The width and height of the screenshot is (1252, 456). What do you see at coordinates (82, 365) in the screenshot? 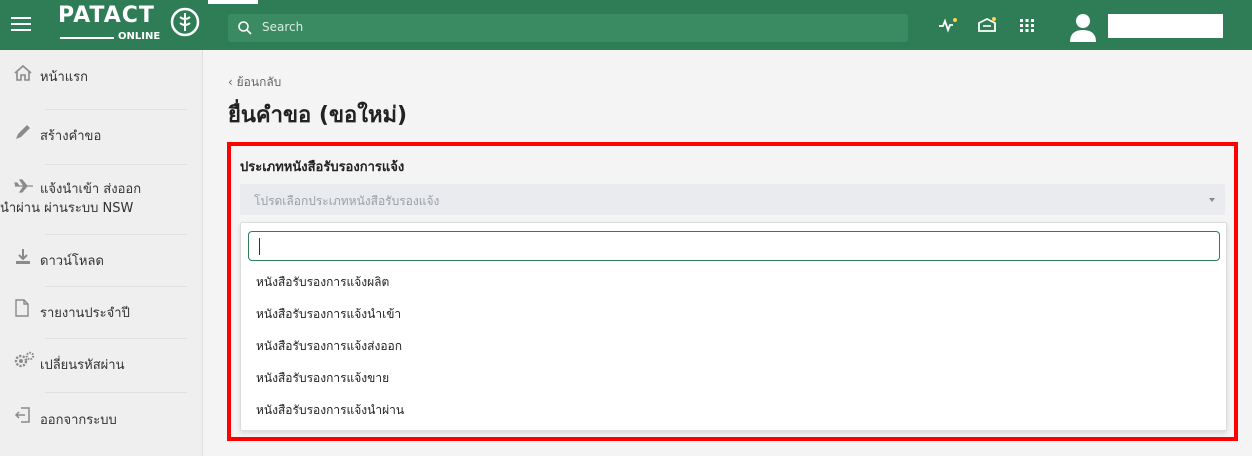
I see `sidebar-item-label: เปลี่ยนรหัสผ่าน` at bounding box center [82, 365].